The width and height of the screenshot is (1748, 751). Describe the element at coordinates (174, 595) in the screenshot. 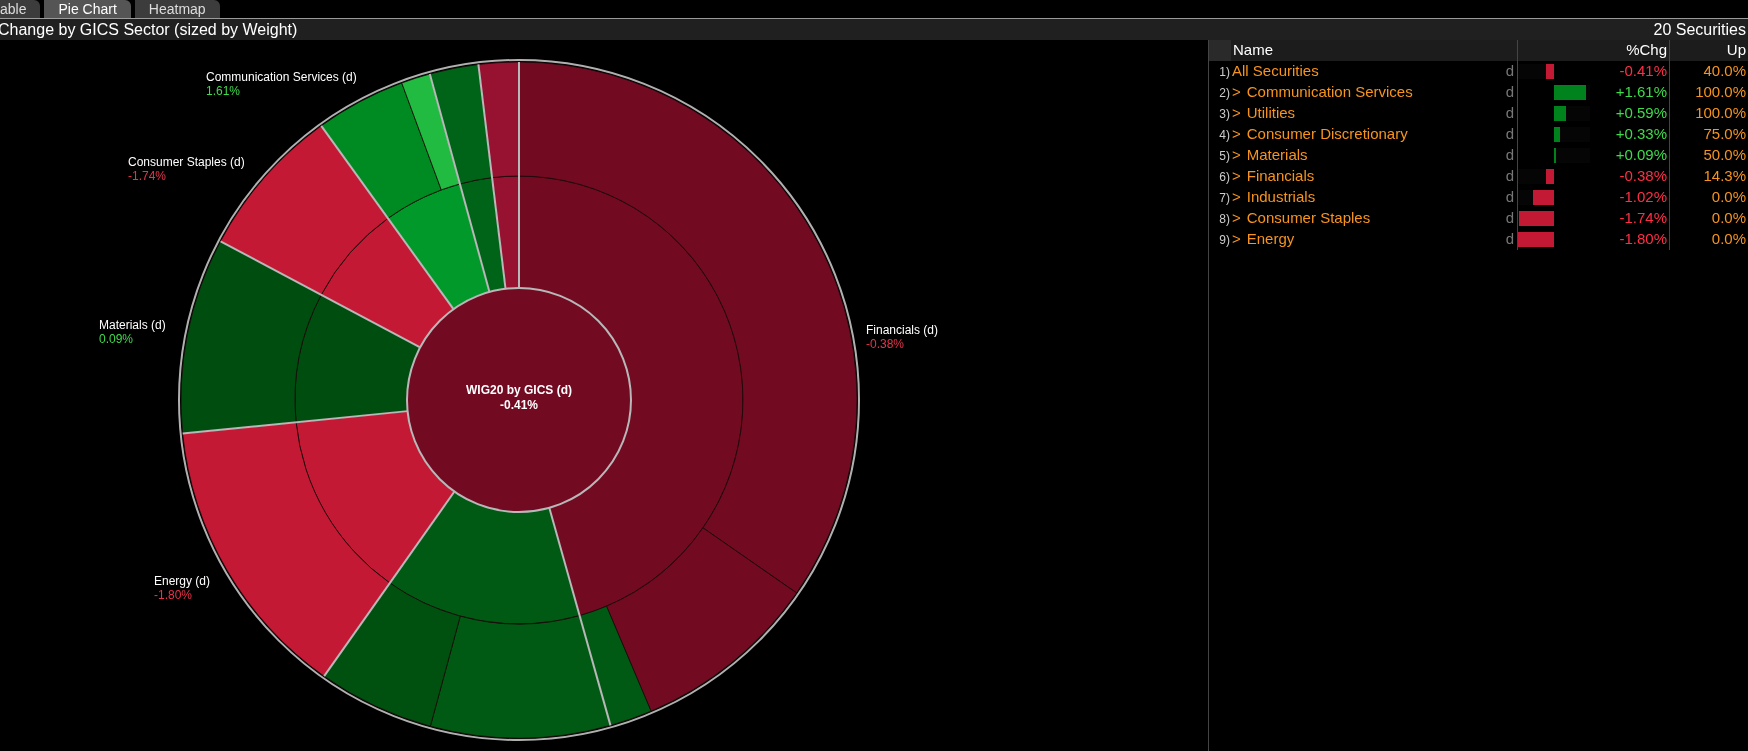

I see `sector-change: -1.80%` at that location.